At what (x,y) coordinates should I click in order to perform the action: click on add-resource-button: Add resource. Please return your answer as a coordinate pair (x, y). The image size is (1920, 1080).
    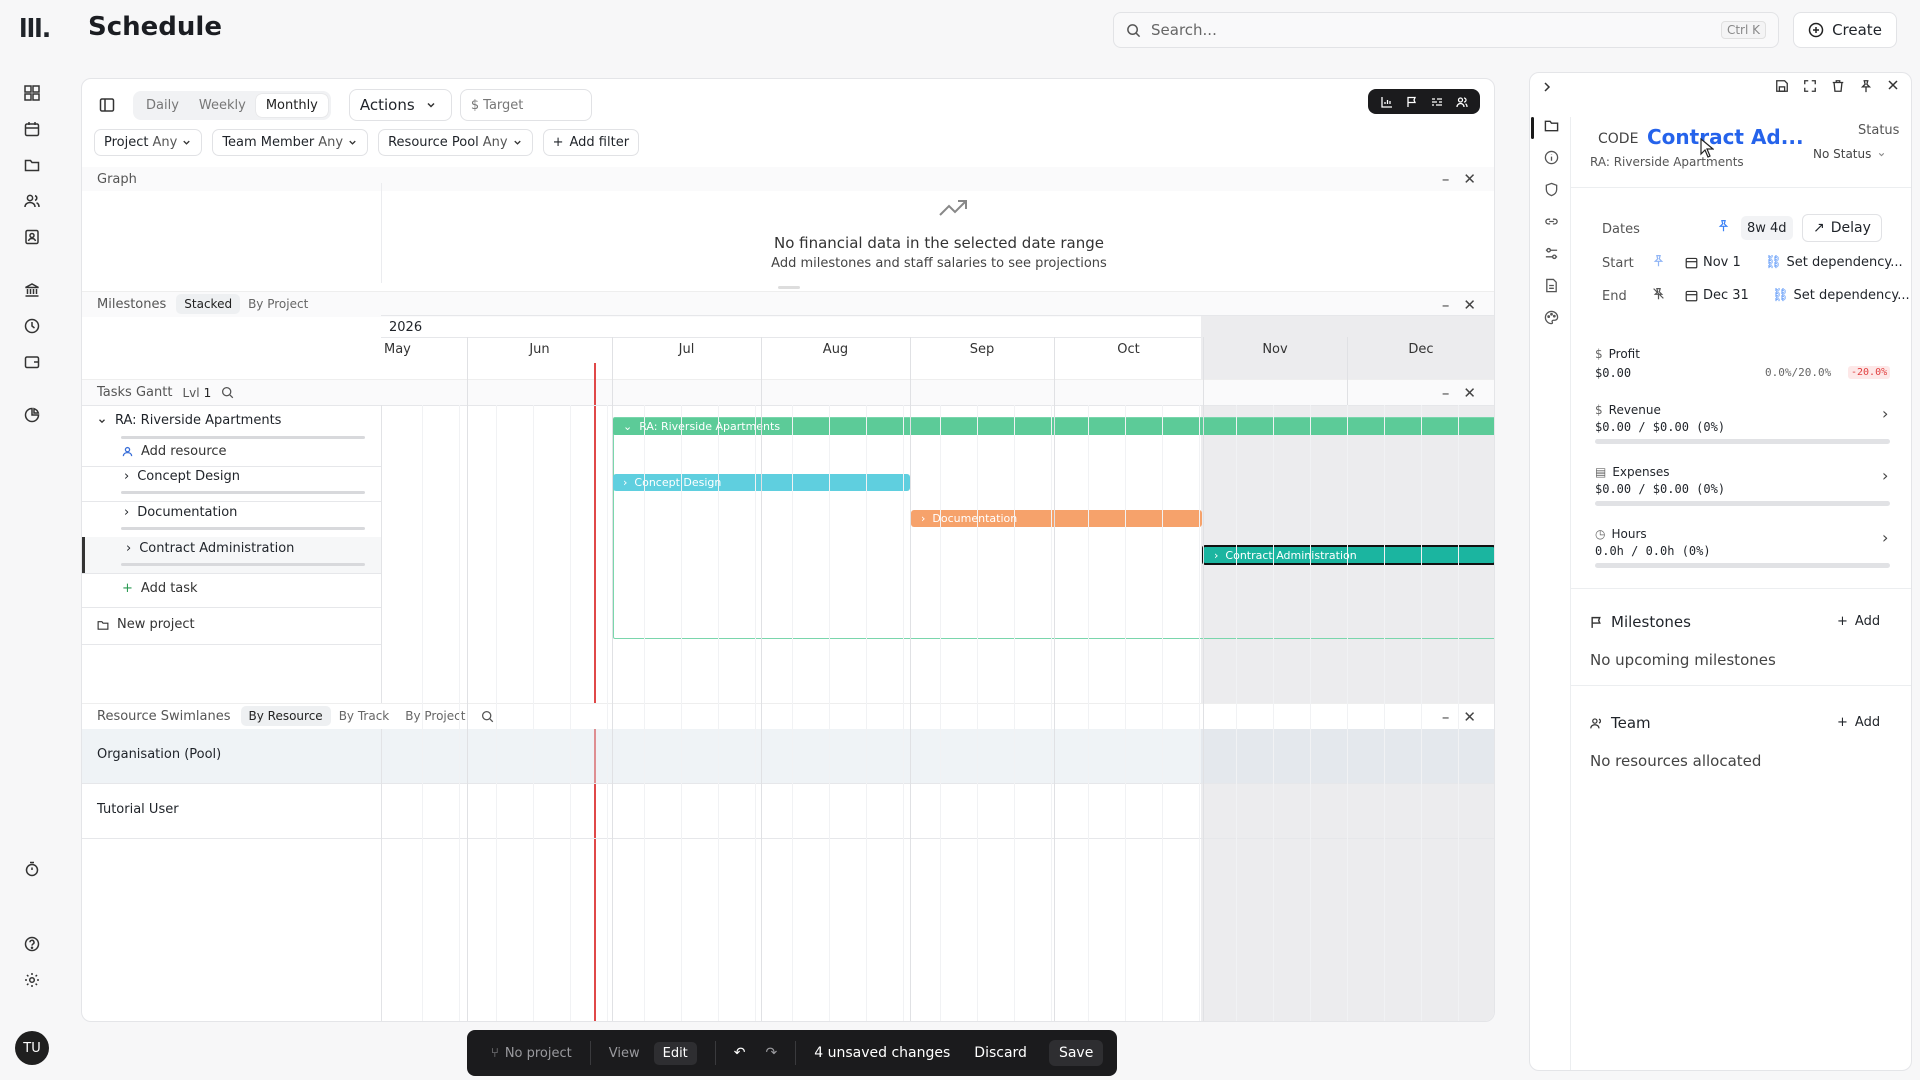
    Looking at the image, I should click on (174, 451).